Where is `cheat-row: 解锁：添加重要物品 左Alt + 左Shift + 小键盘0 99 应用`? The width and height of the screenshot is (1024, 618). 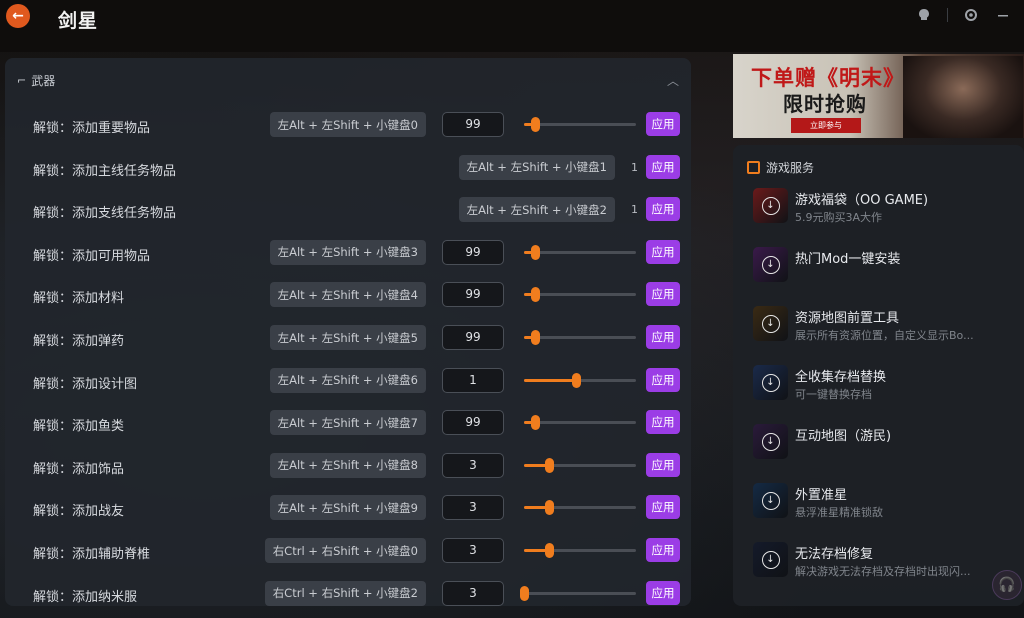 cheat-row: 解锁：添加重要物品 左Alt + 左Shift + 小键盘0 99 应用 is located at coordinates (348, 125).